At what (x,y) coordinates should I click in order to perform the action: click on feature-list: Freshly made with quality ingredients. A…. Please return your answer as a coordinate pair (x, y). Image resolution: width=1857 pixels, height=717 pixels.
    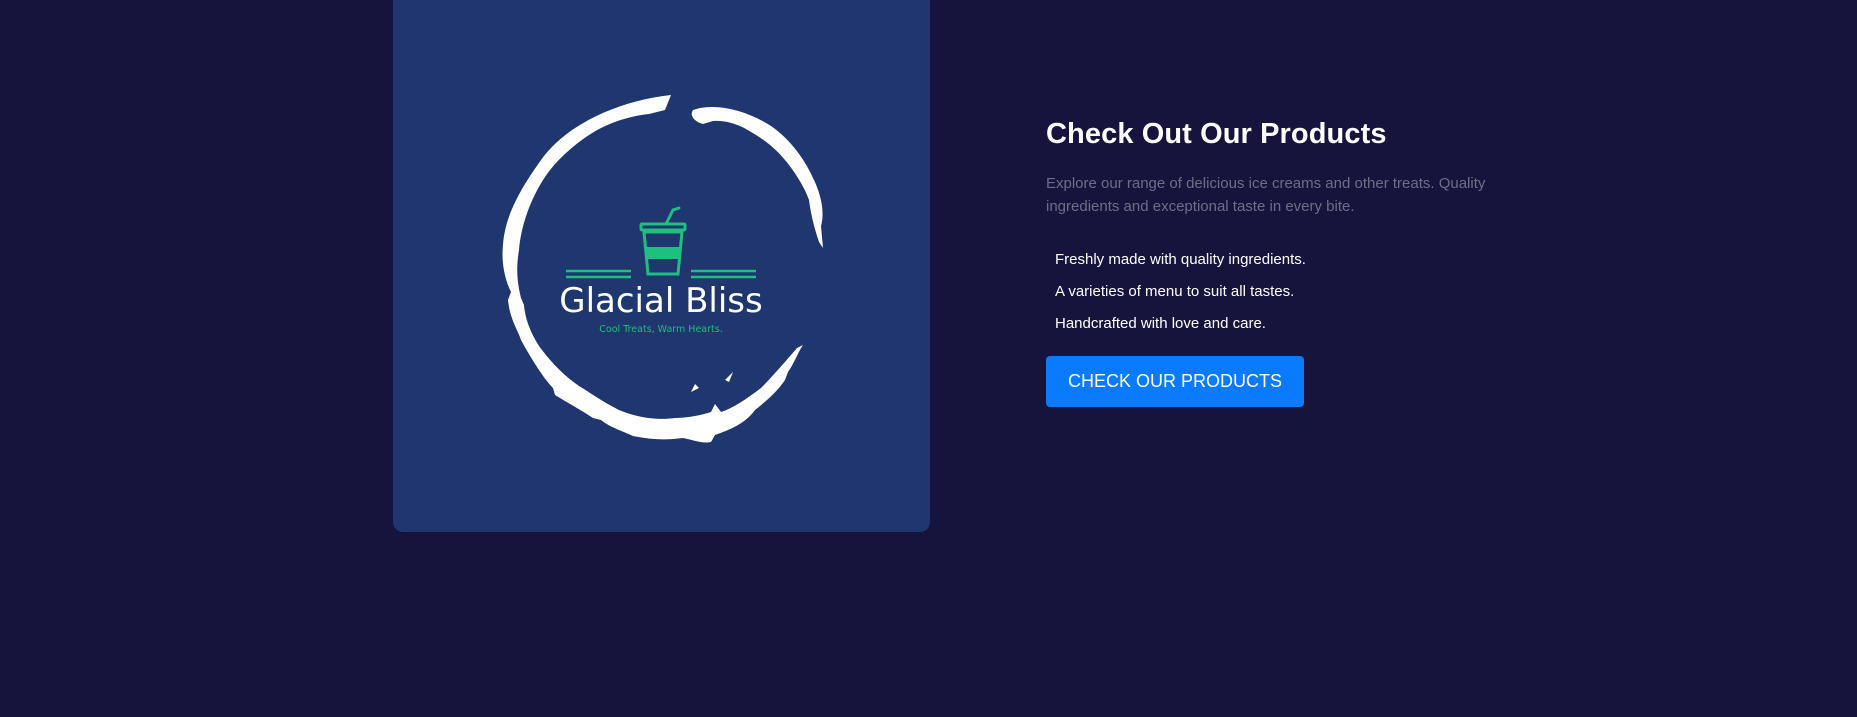
    Looking at the image, I should click on (1276, 292).